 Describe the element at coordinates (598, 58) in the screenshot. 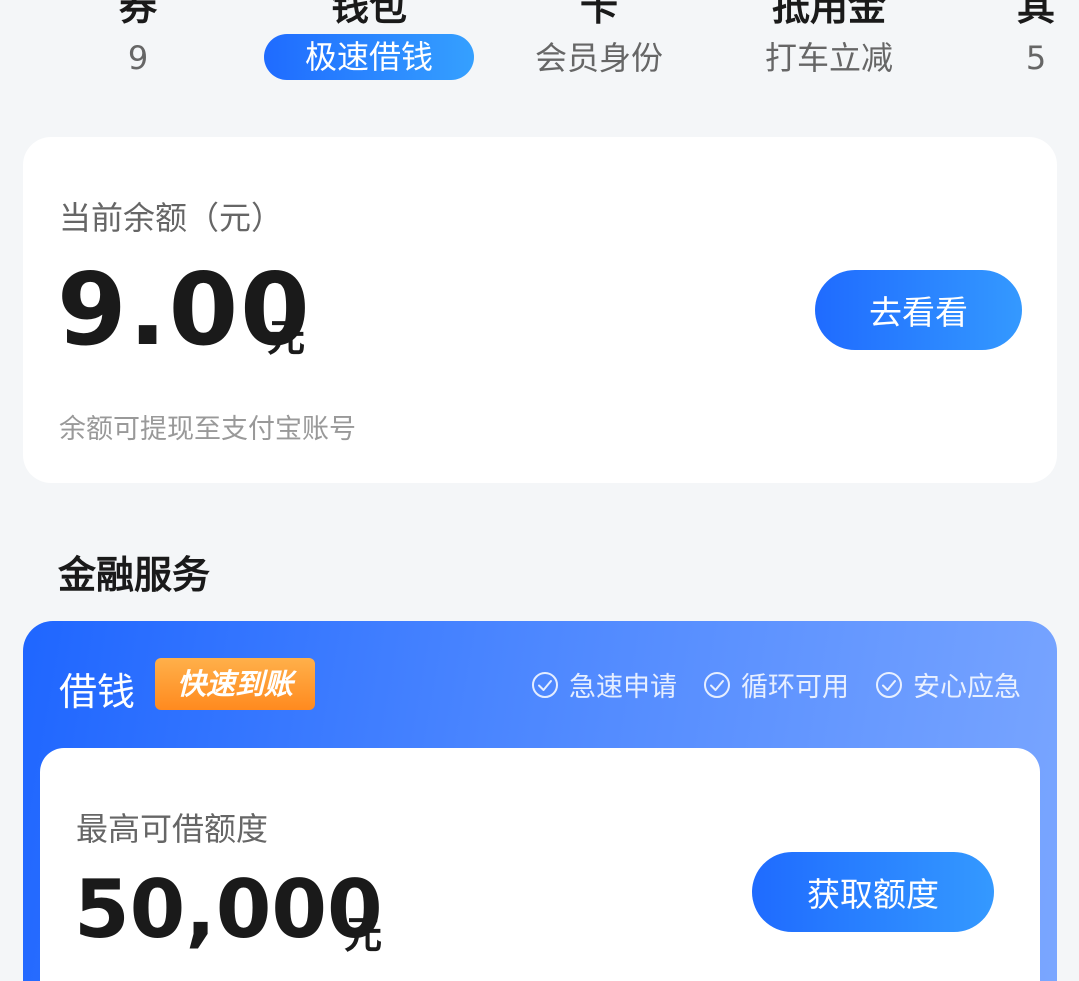

I see `tab-subtitle: 会员身份` at that location.